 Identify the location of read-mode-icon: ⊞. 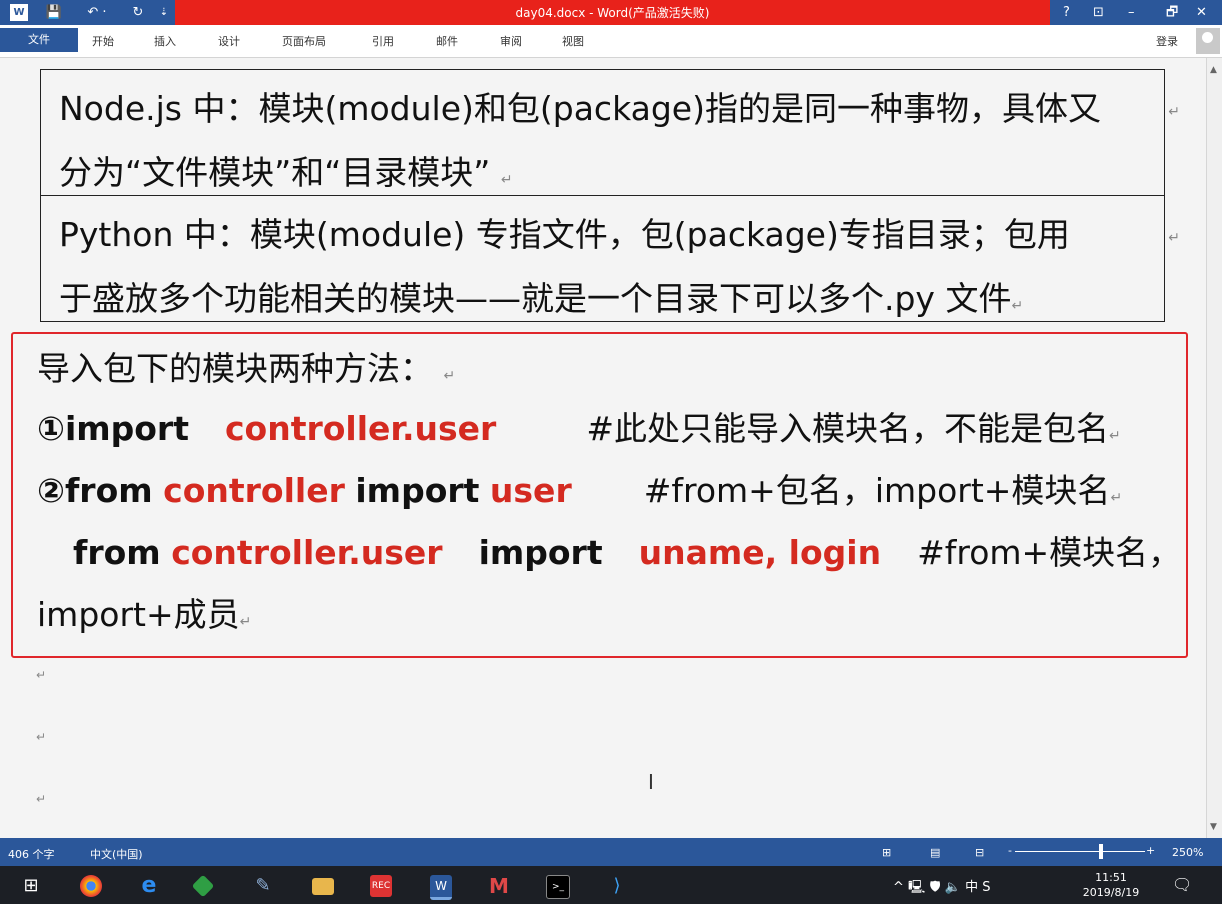
(886, 852).